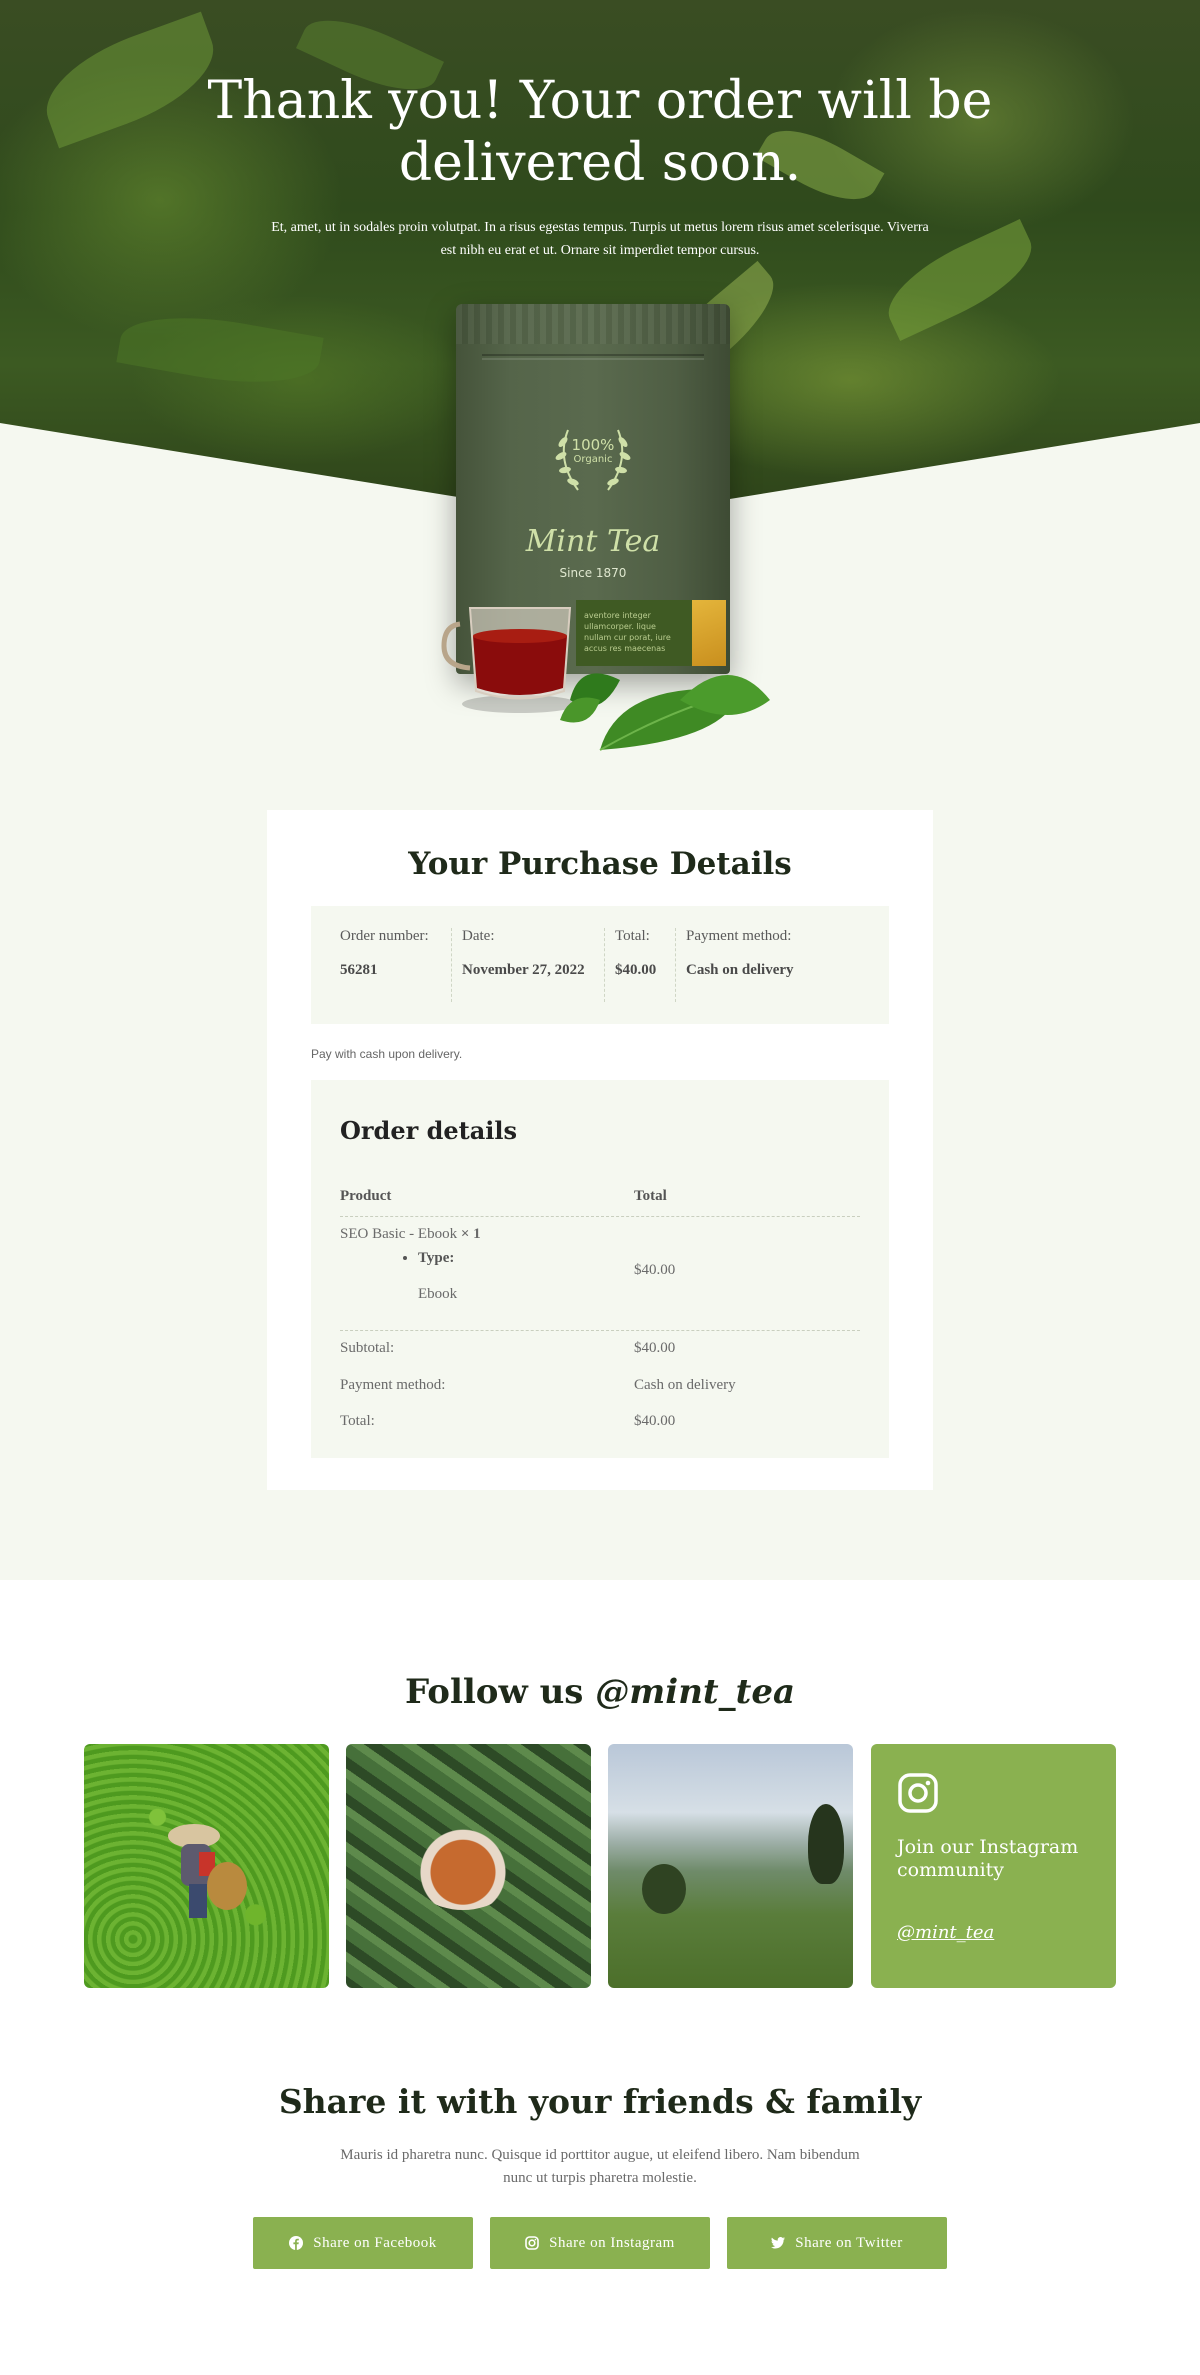 Image resolution: width=1200 pixels, height=2375 pixels. What do you see at coordinates (593, 573) in the screenshot?
I see `package-since: Since 1870` at bounding box center [593, 573].